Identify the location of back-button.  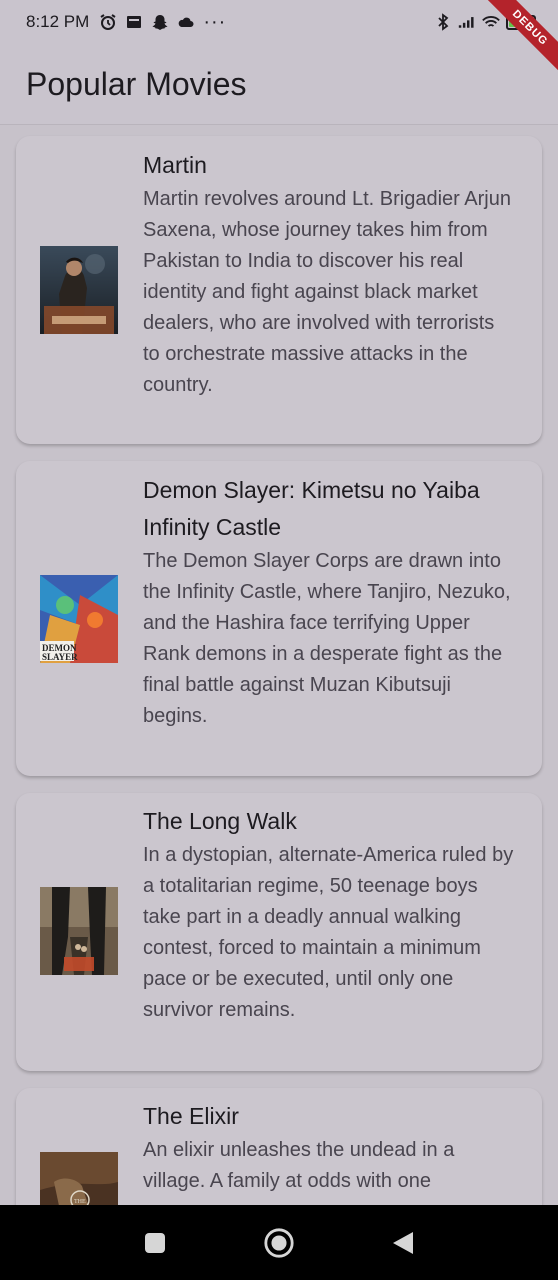
(403, 1243).